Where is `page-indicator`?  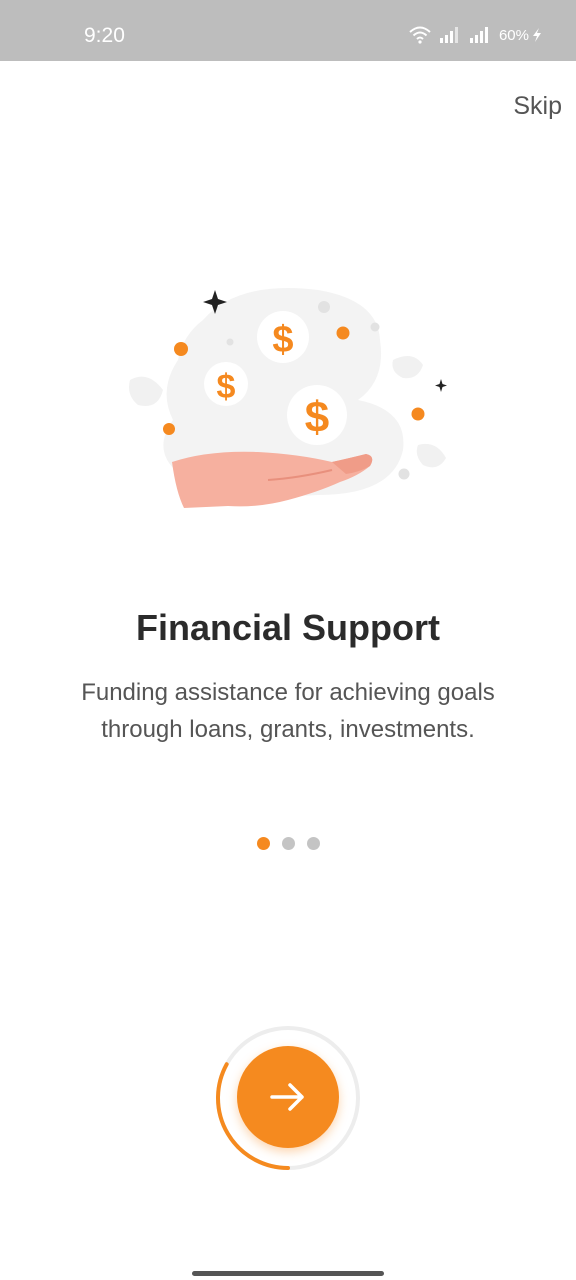
page-indicator is located at coordinates (288, 843).